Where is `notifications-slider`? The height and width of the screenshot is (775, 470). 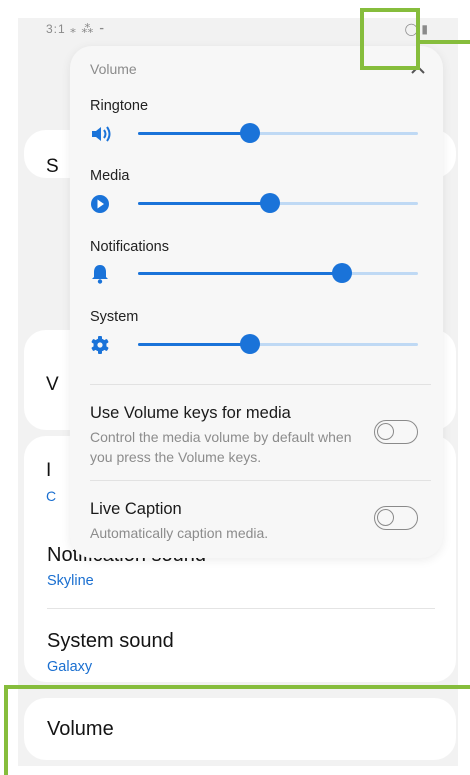
notifications-slider is located at coordinates (278, 273).